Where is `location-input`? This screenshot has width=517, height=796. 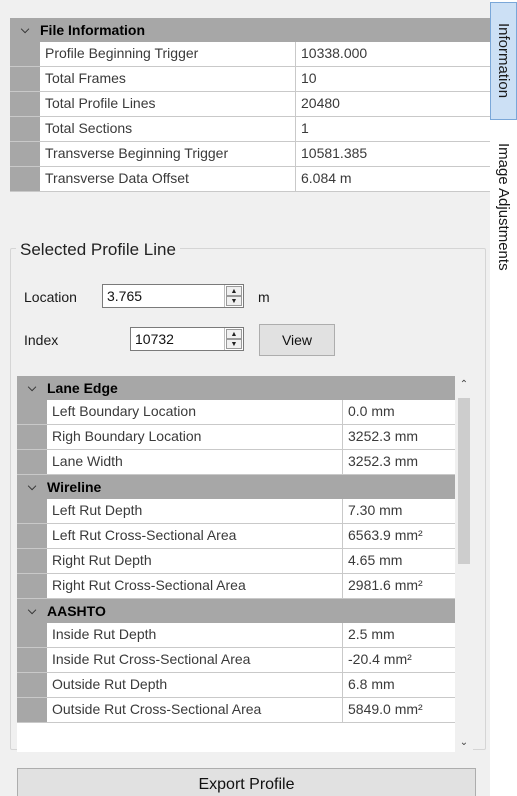 location-input is located at coordinates (163, 296).